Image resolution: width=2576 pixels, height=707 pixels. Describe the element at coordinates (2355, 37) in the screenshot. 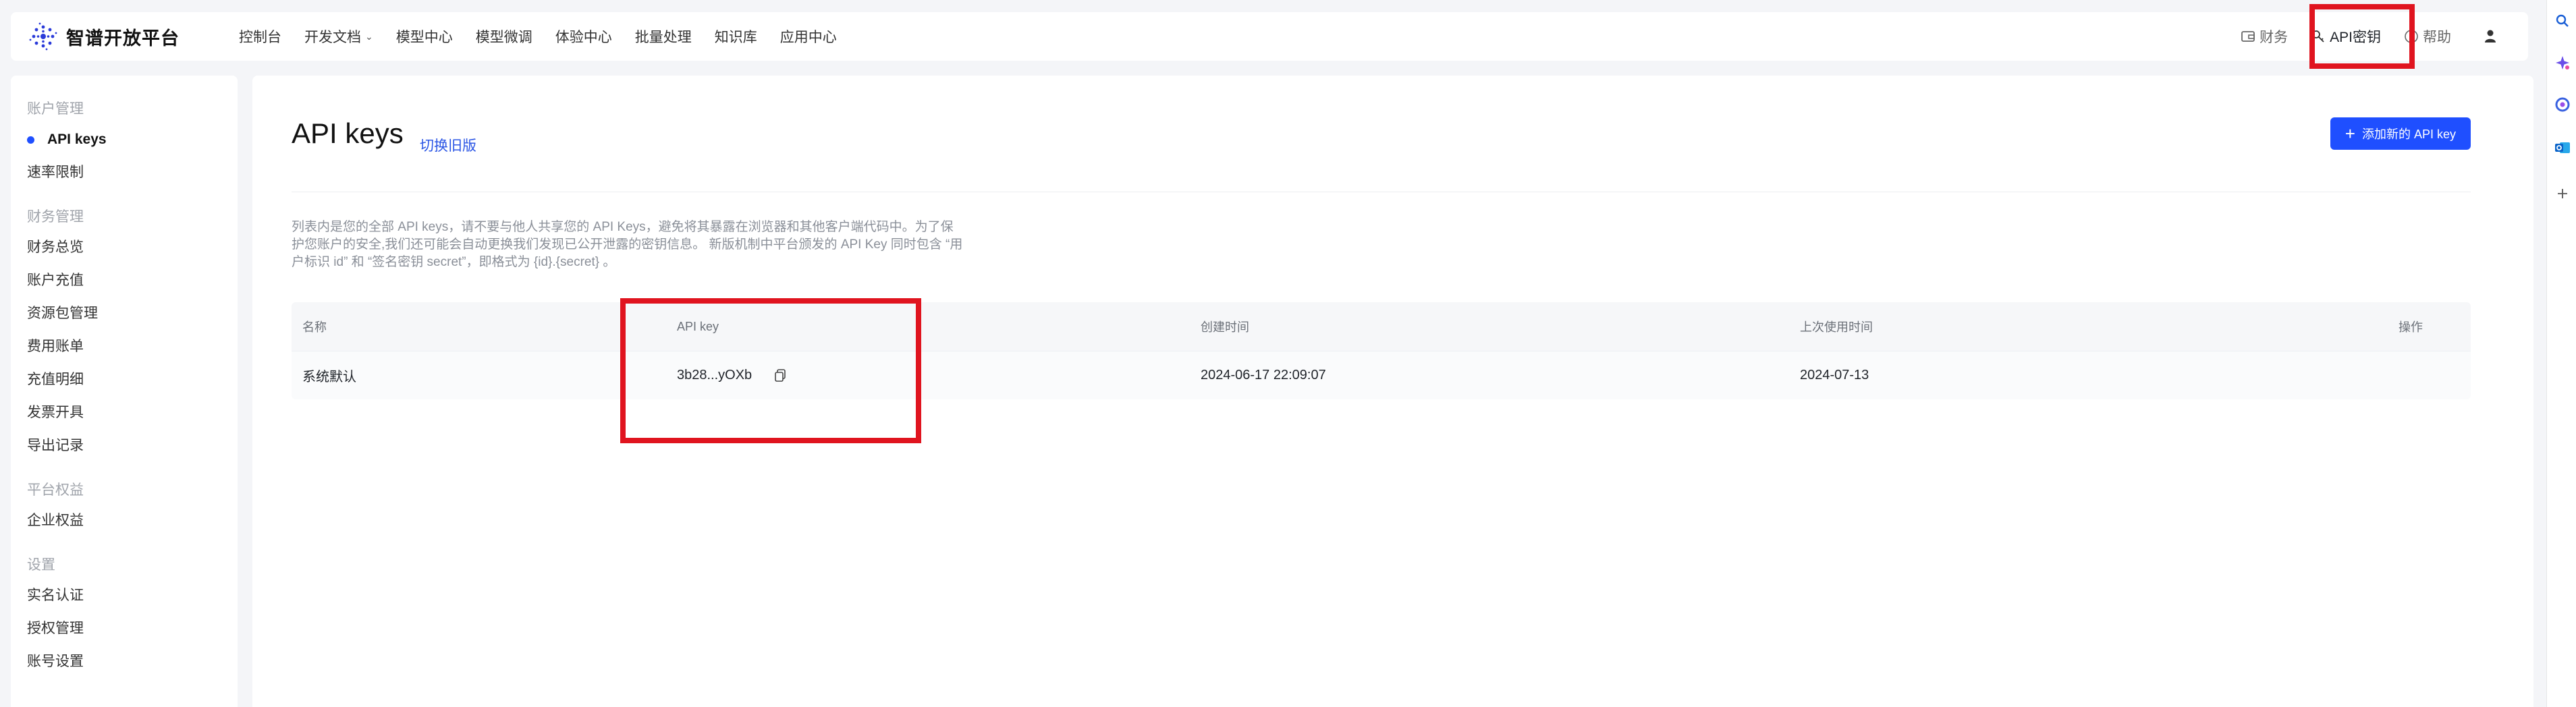

I see `api-key-label: API密钥` at that location.